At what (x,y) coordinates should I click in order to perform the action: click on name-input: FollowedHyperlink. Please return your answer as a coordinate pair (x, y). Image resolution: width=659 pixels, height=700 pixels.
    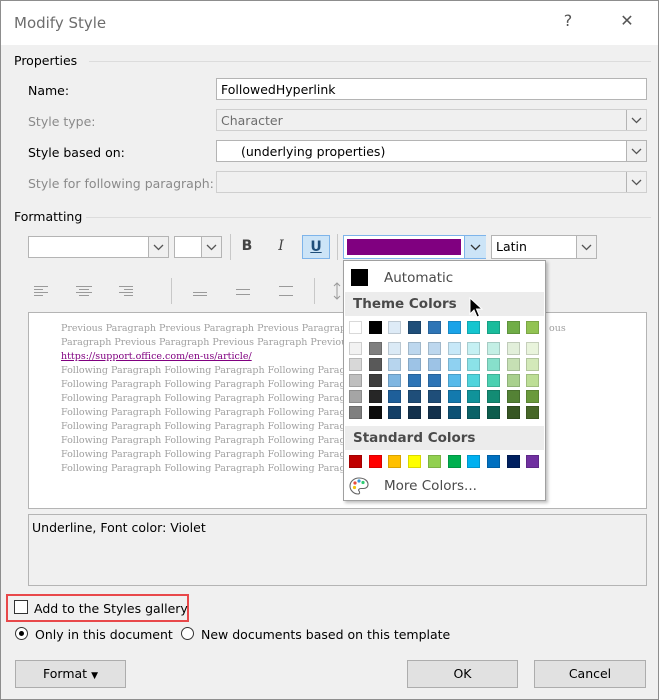
    Looking at the image, I should click on (431, 89).